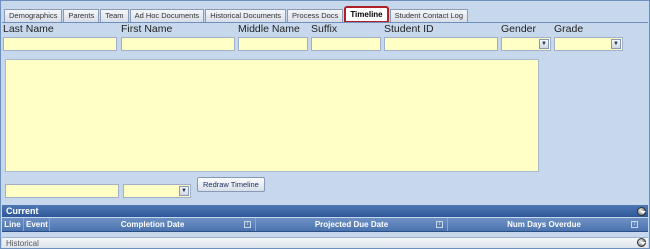 The width and height of the screenshot is (650, 249). Describe the element at coordinates (519, 29) in the screenshot. I see `gender-label: Gender` at that location.